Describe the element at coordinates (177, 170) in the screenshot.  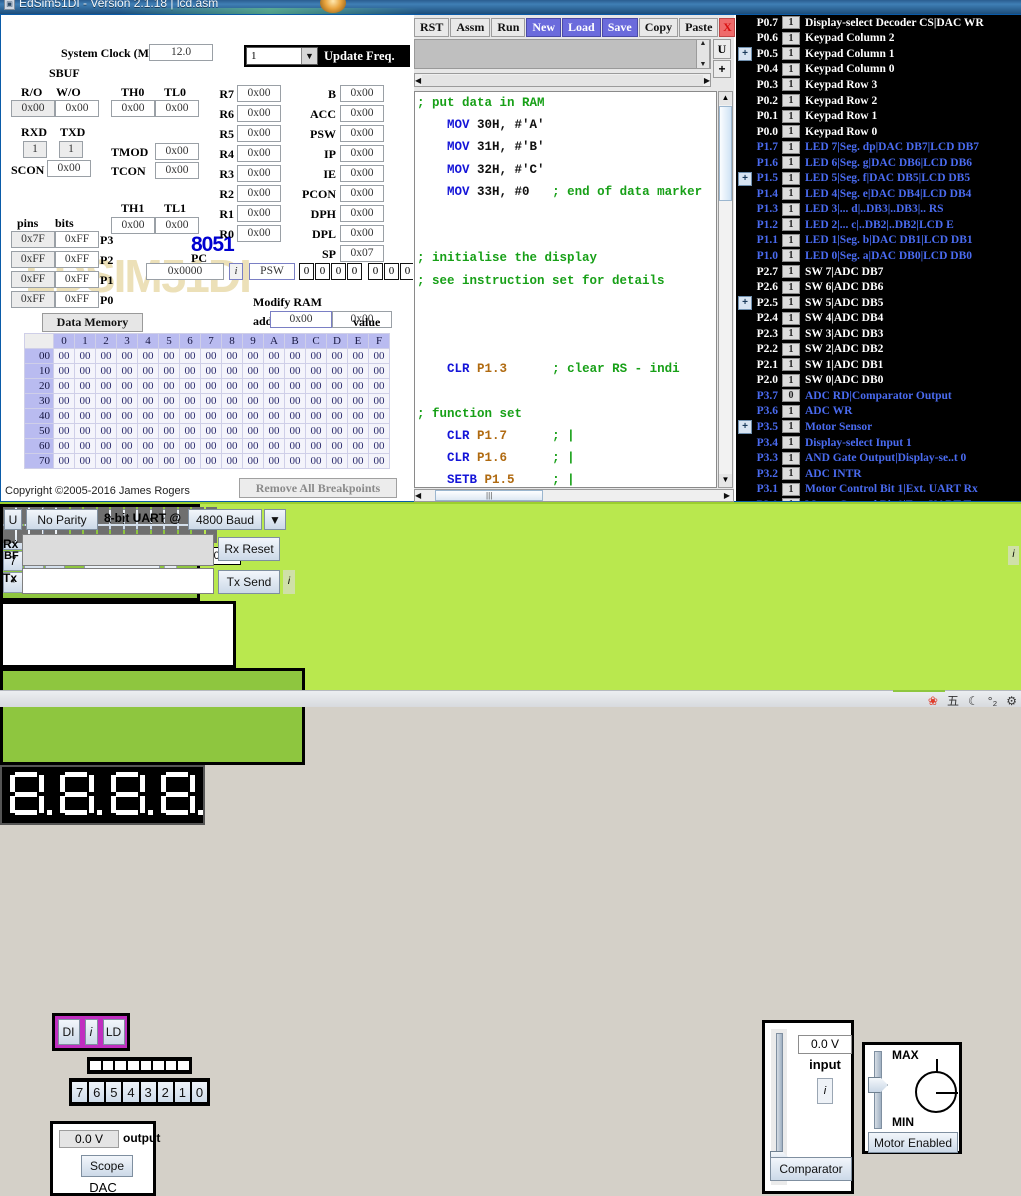
I see `tcon-input: 0x00` at that location.